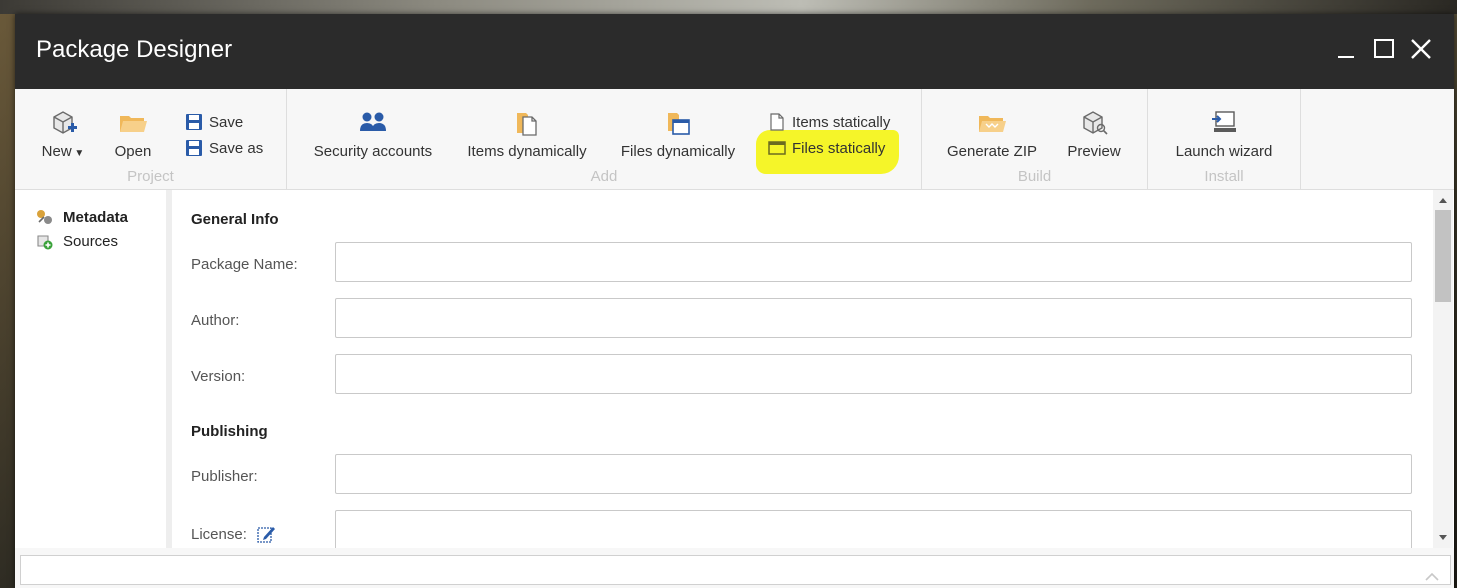 This screenshot has height=588, width=1457. Describe the element at coordinates (65, 122) in the screenshot. I see `package-new-icon` at that location.